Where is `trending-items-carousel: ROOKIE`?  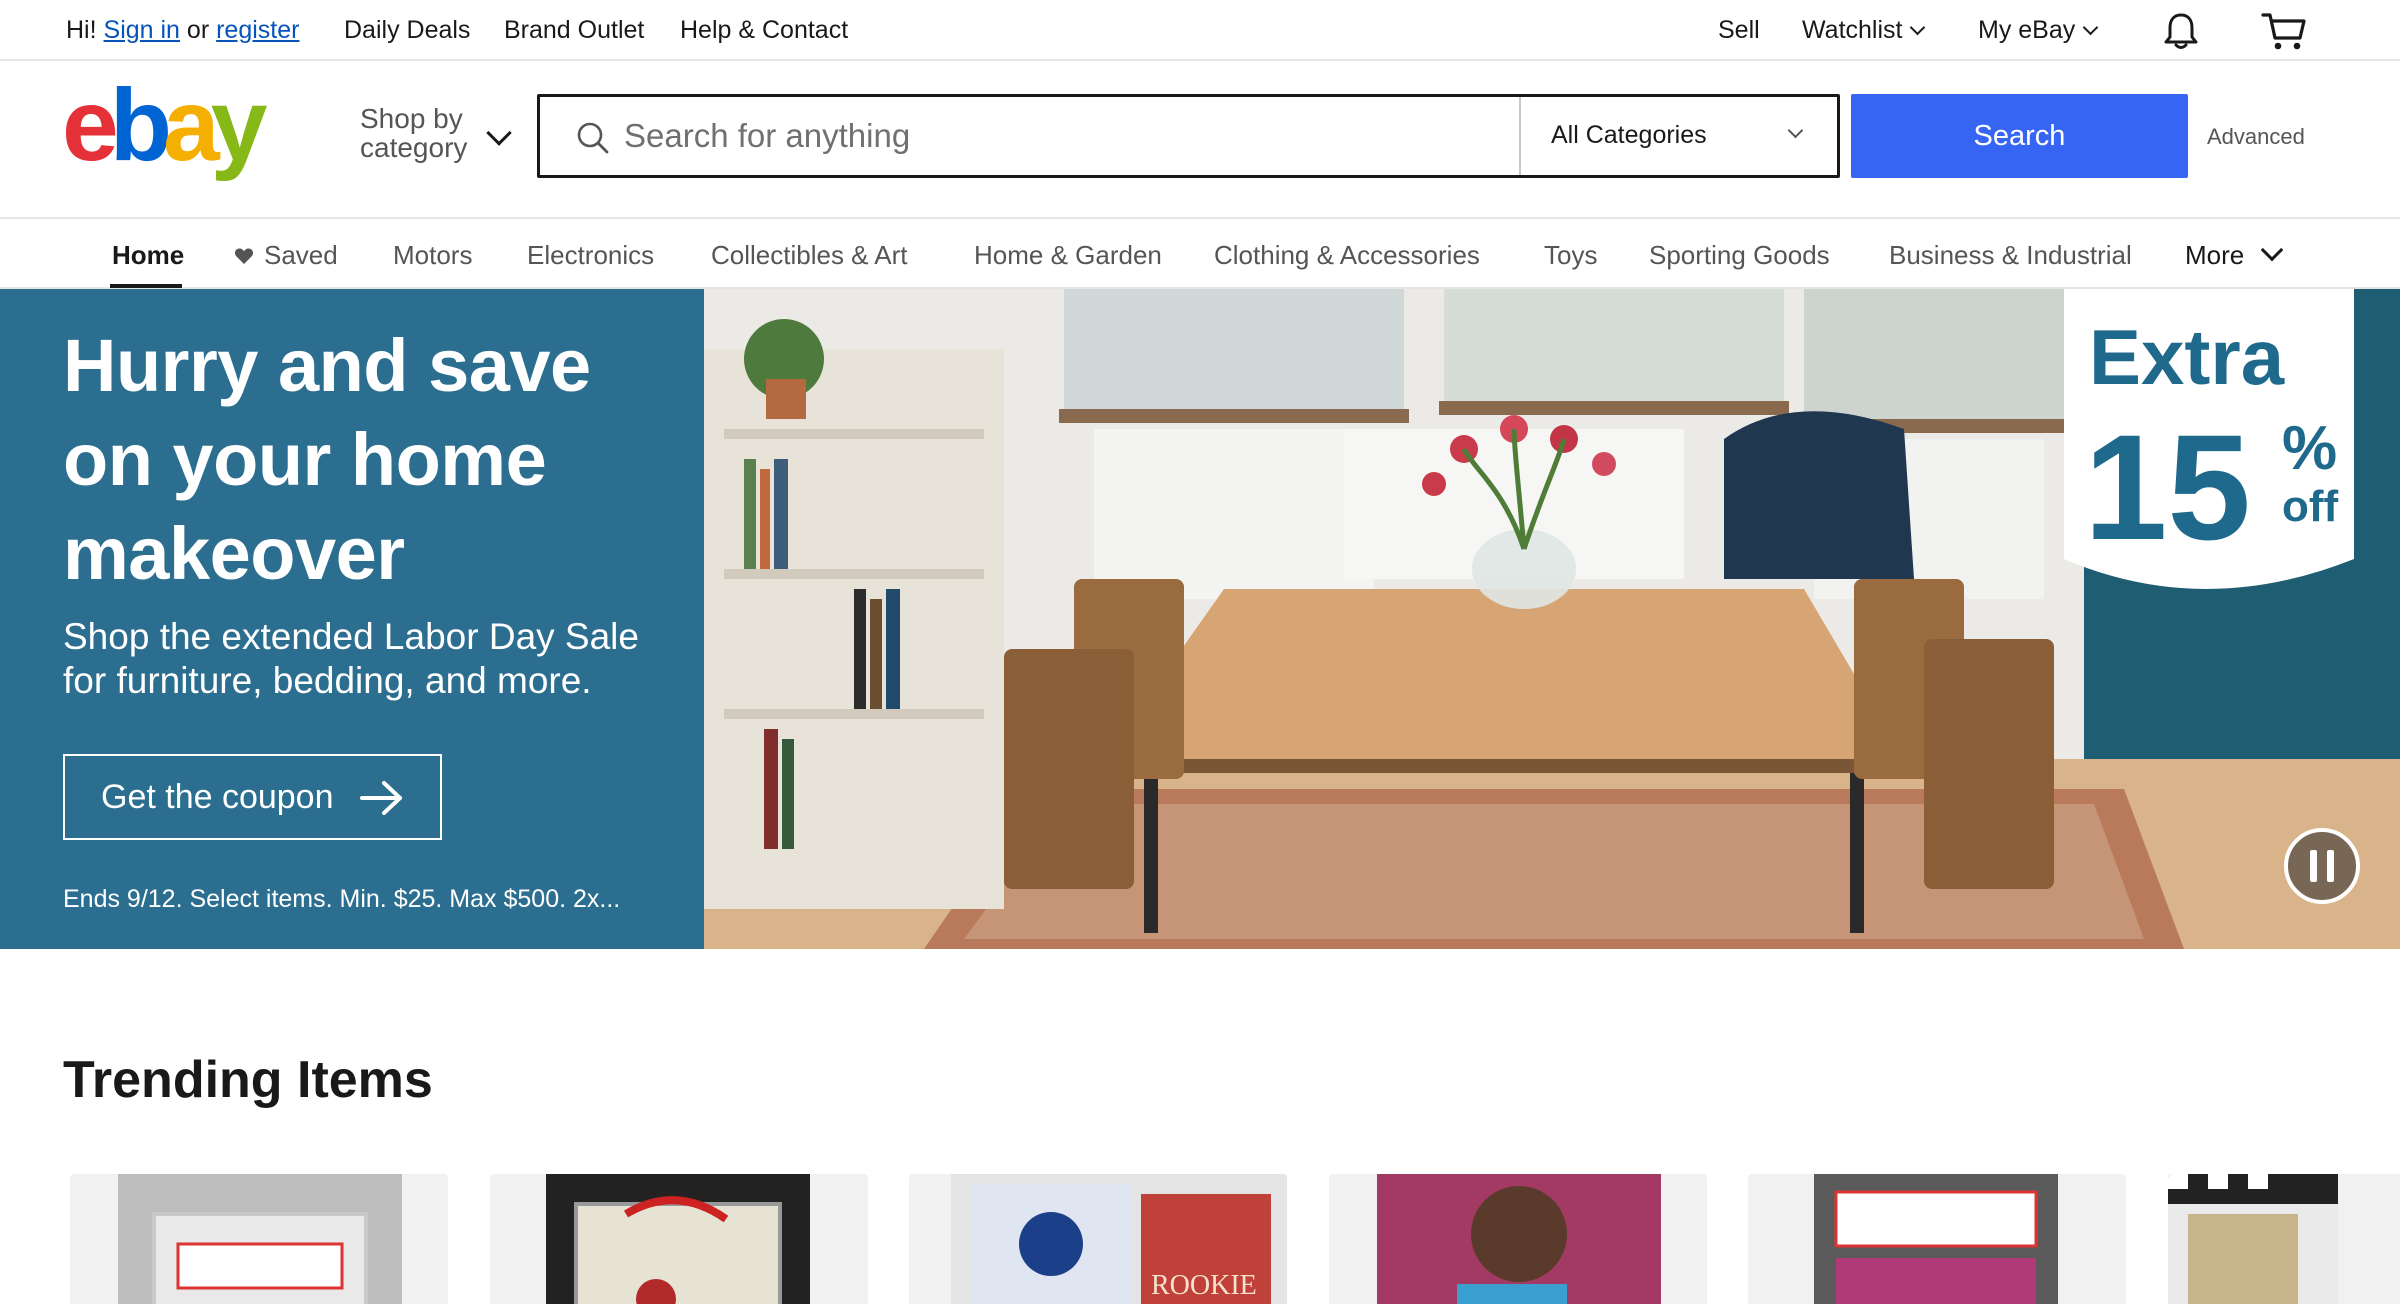
trending-items-carousel: ROOKIE is located at coordinates (1200, 1237).